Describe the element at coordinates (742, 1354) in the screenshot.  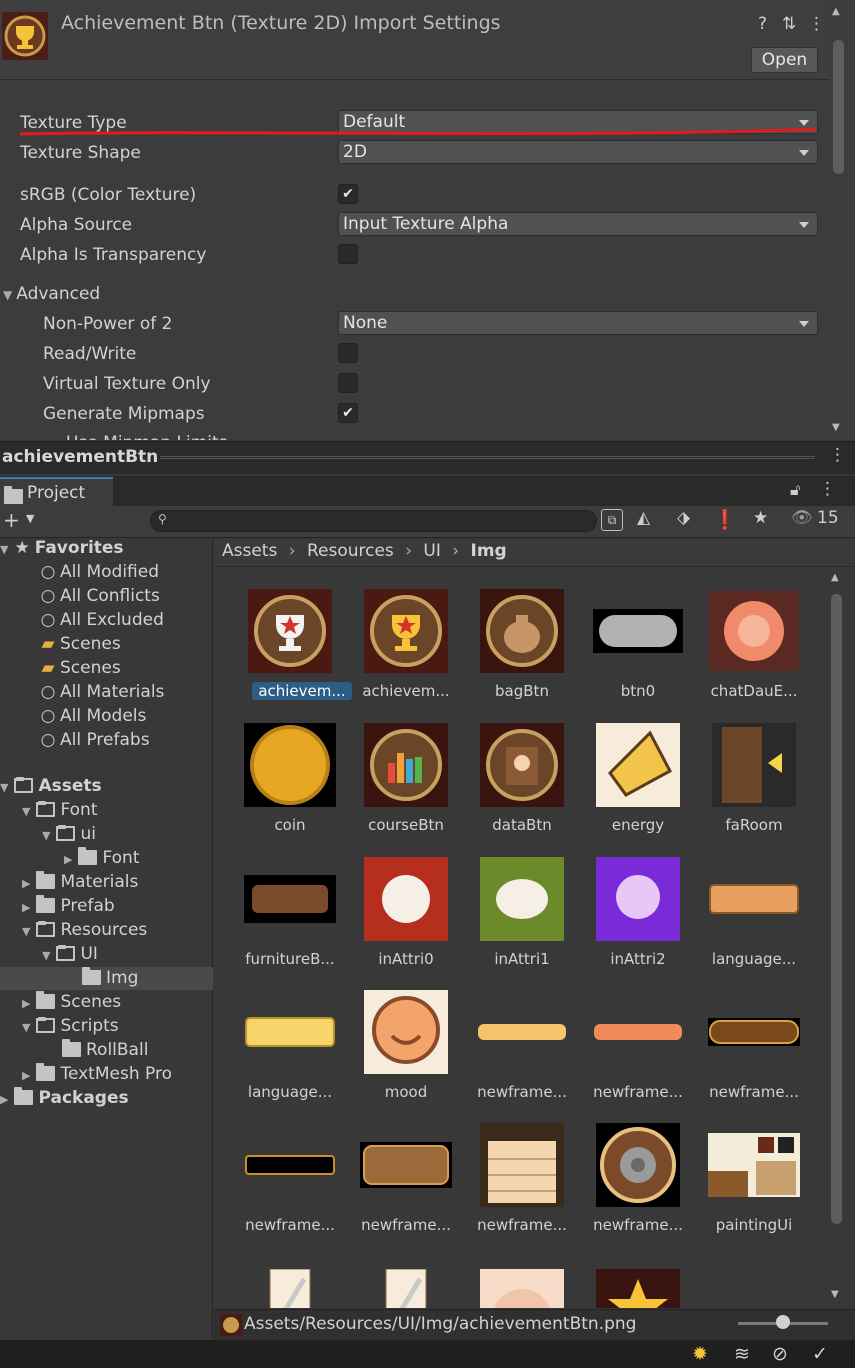
I see `database-icon: ≋` at that location.